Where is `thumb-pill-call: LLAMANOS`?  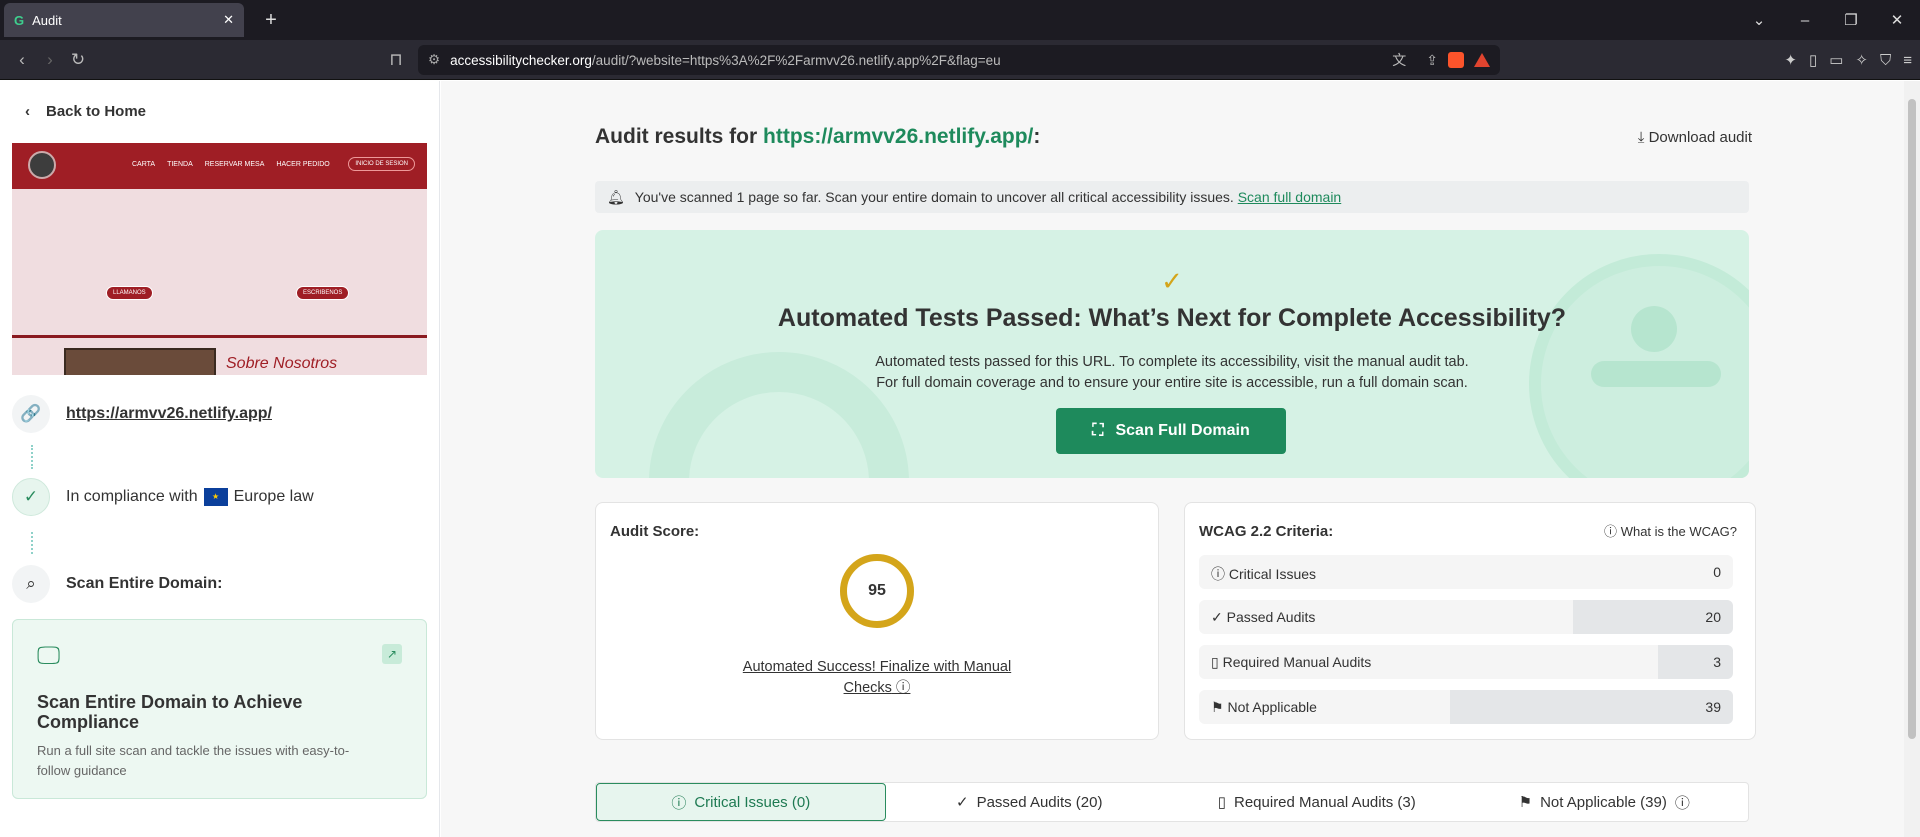
thumb-pill-call: LLAMANOS is located at coordinates (129, 293).